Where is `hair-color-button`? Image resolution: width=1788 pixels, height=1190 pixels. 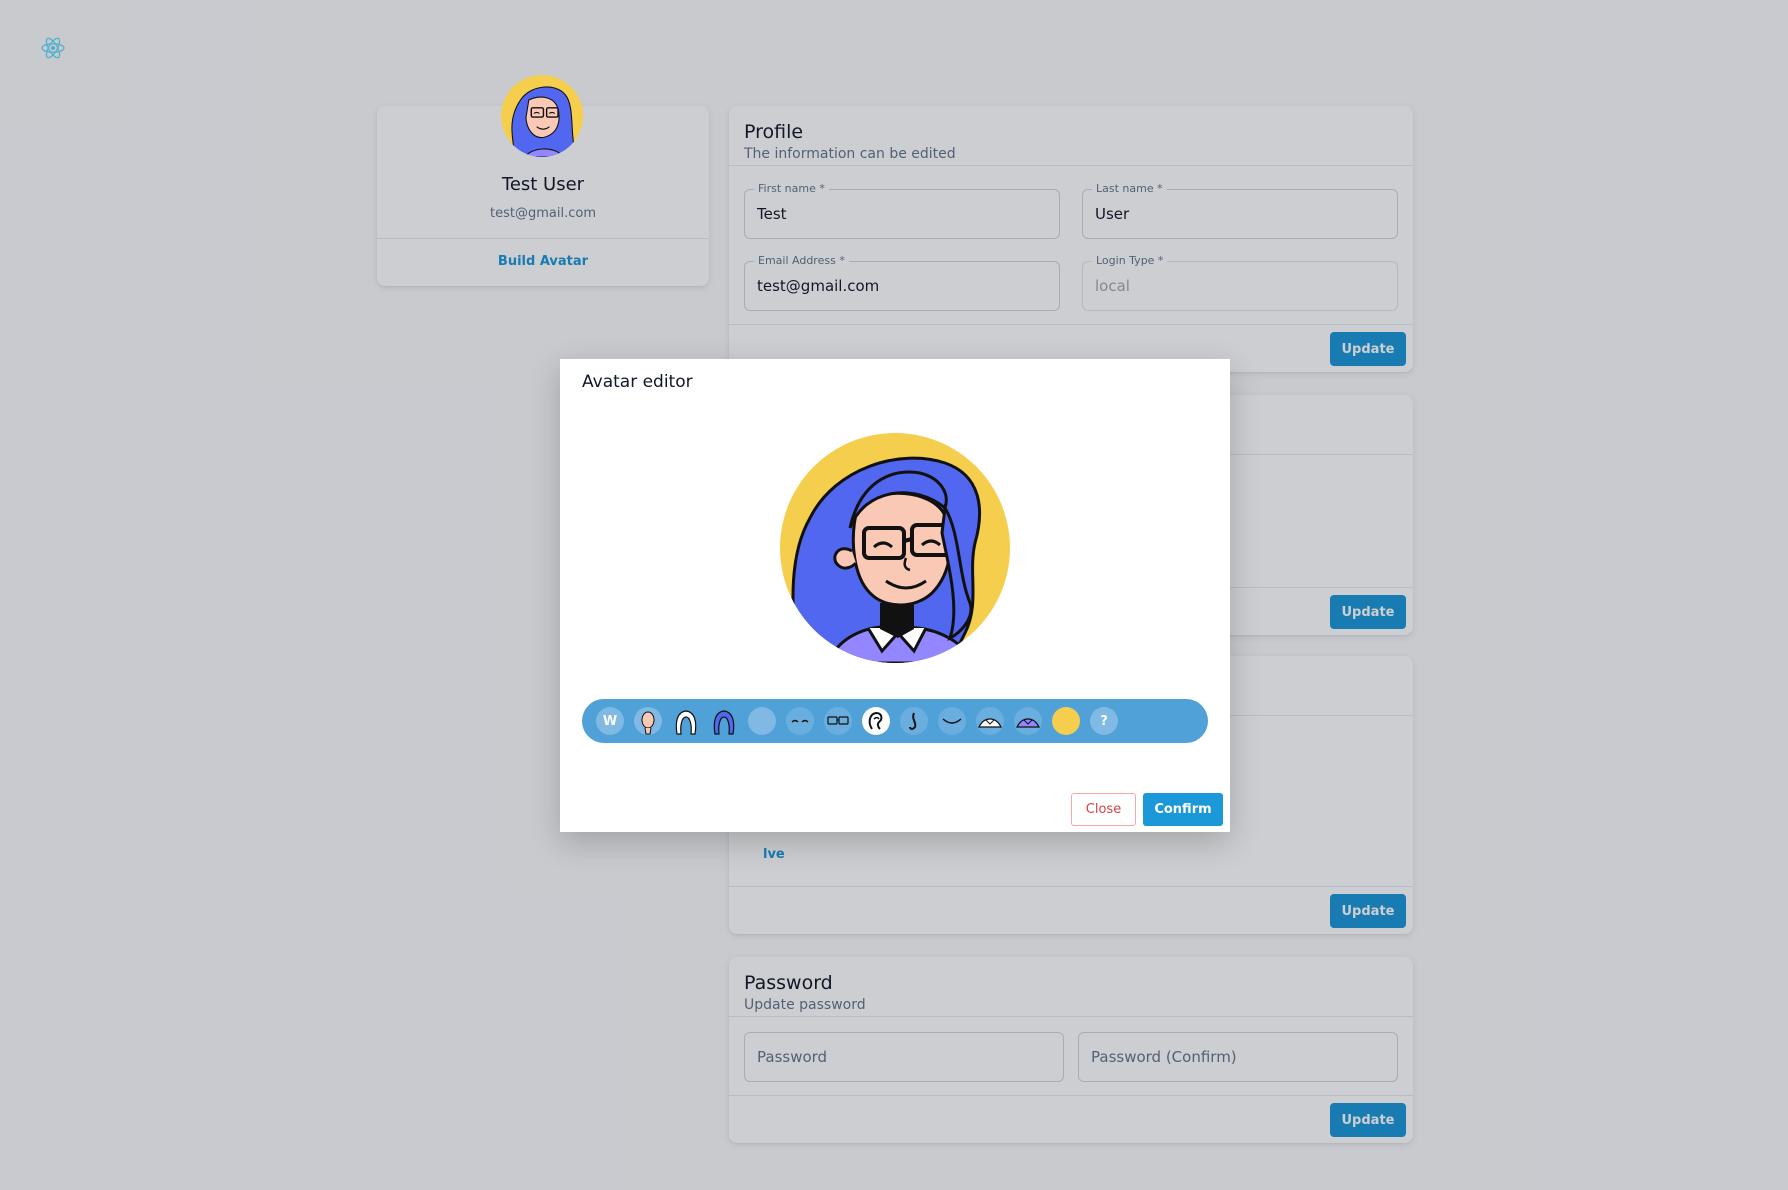
hair-color-button is located at coordinates (724, 721).